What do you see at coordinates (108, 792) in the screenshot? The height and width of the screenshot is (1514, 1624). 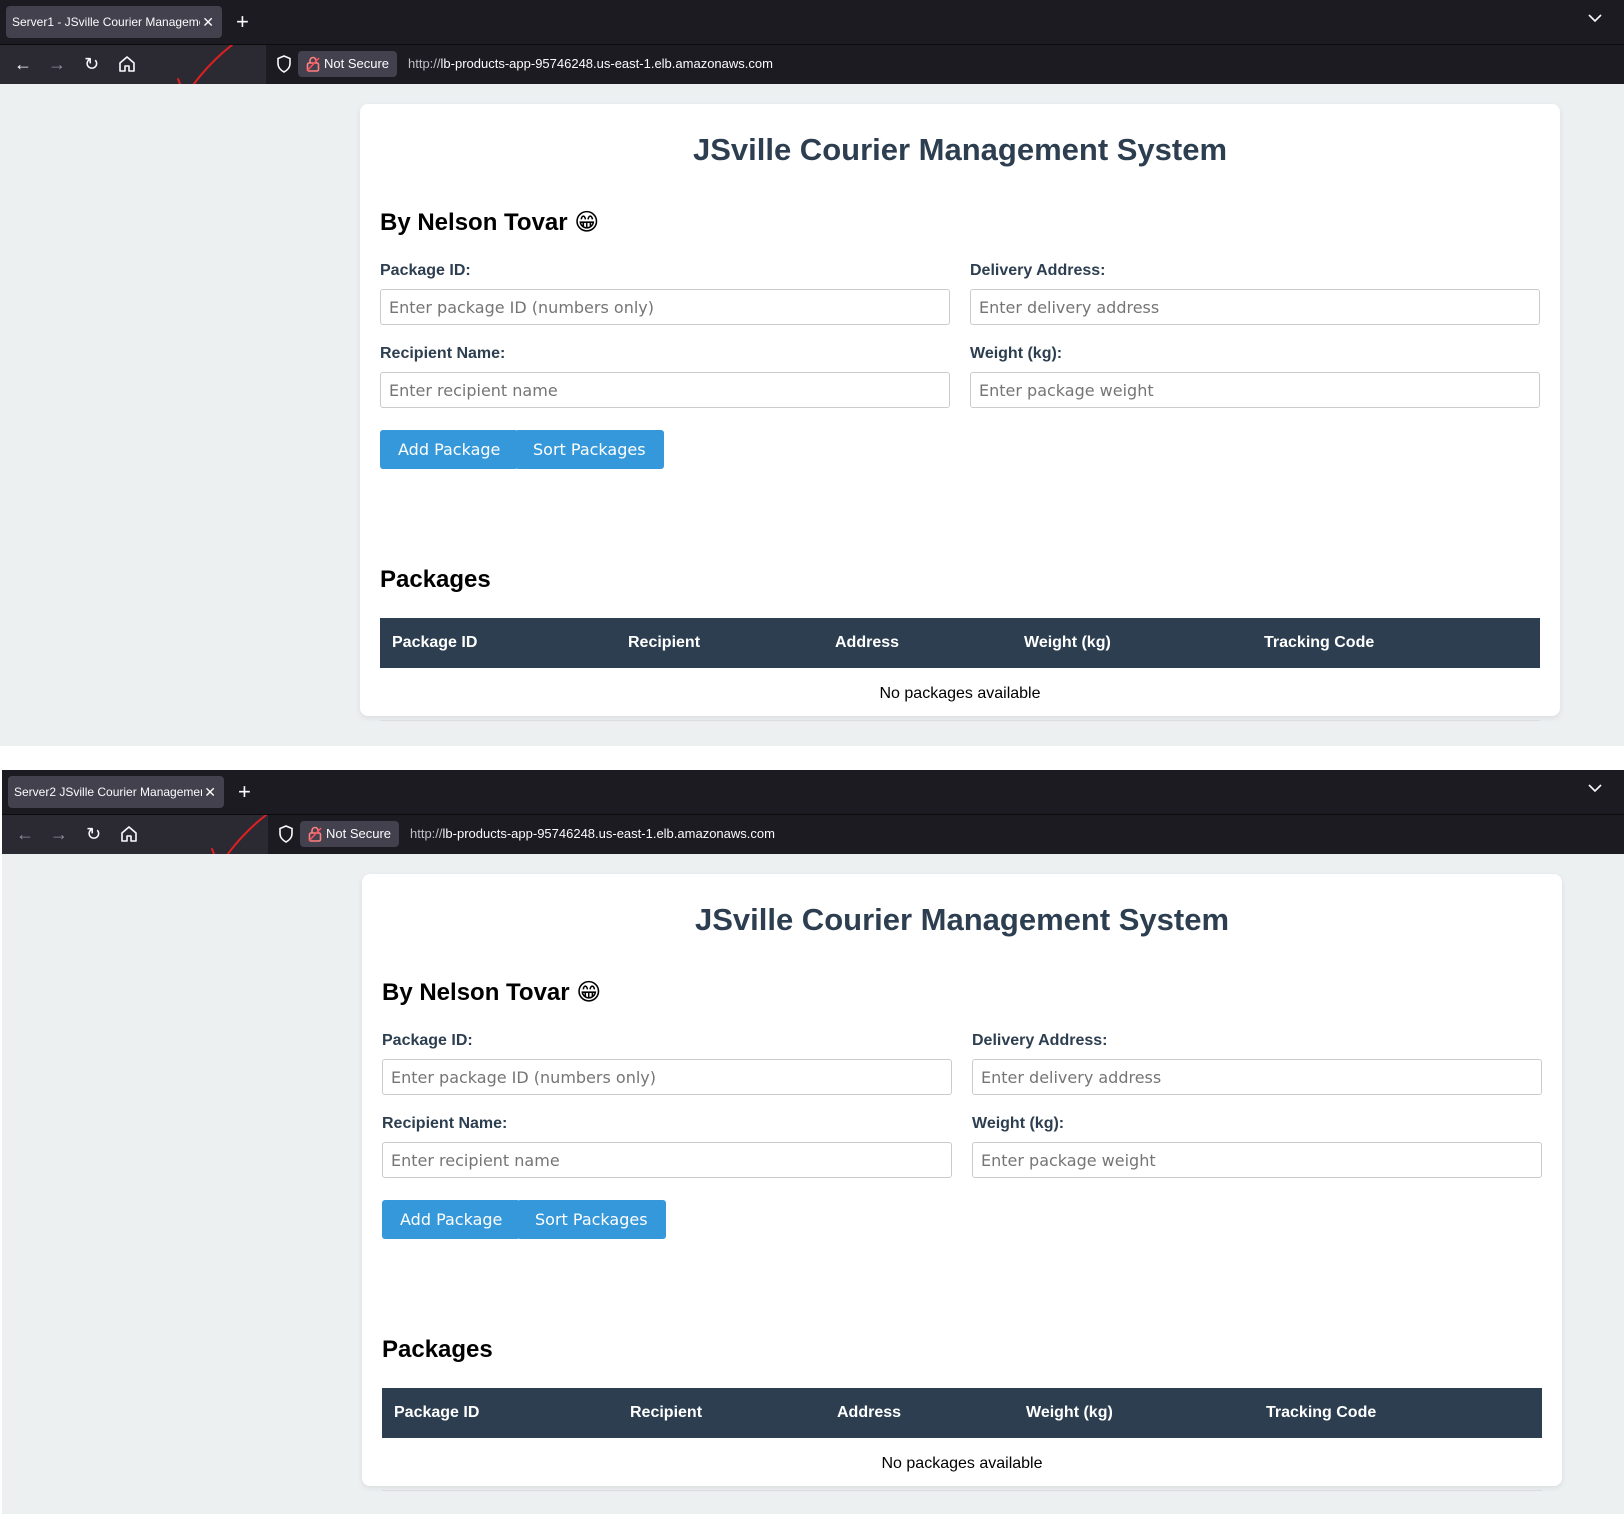 I see `tab-title: Server2 JSville Courier Management` at bounding box center [108, 792].